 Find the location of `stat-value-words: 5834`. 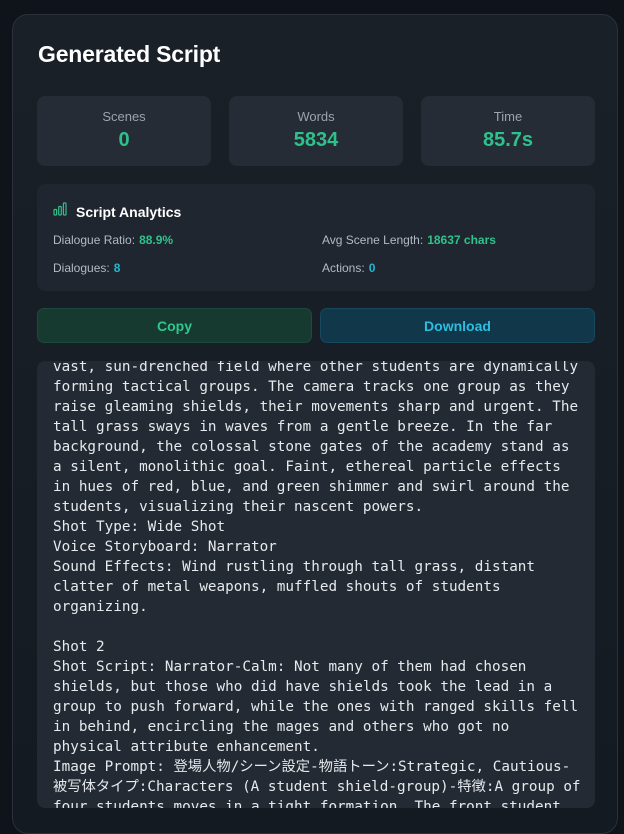

stat-value-words: 5834 is located at coordinates (316, 140).